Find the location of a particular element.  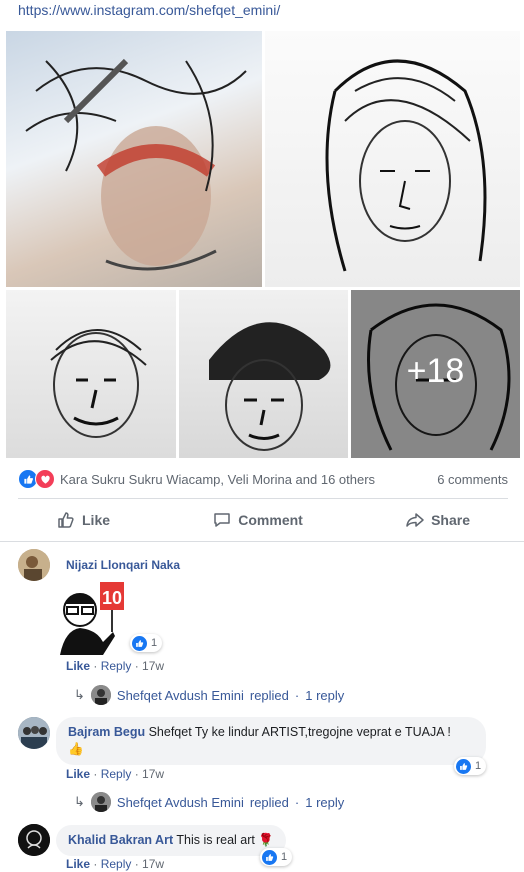

post-actions: Like Comment Share is located at coordinates (263, 520).